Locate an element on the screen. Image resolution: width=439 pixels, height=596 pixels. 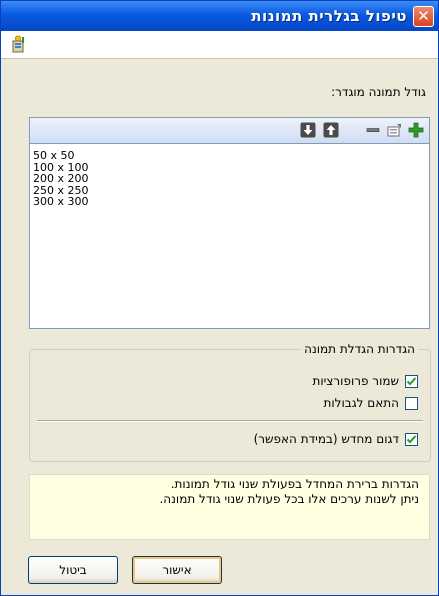
defined-size-label: גודל תמונה מוגדר: is located at coordinates (378, 92).